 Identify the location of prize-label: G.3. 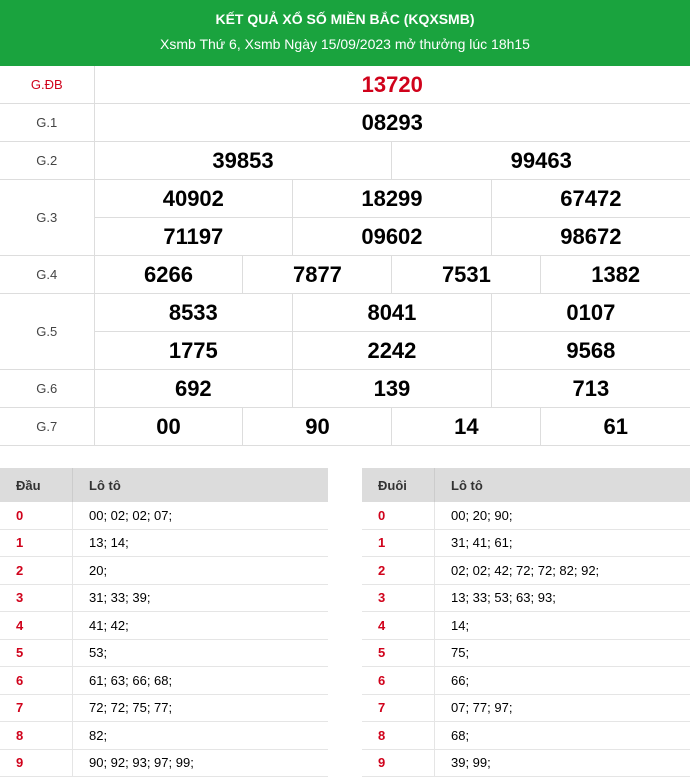
(47, 217).